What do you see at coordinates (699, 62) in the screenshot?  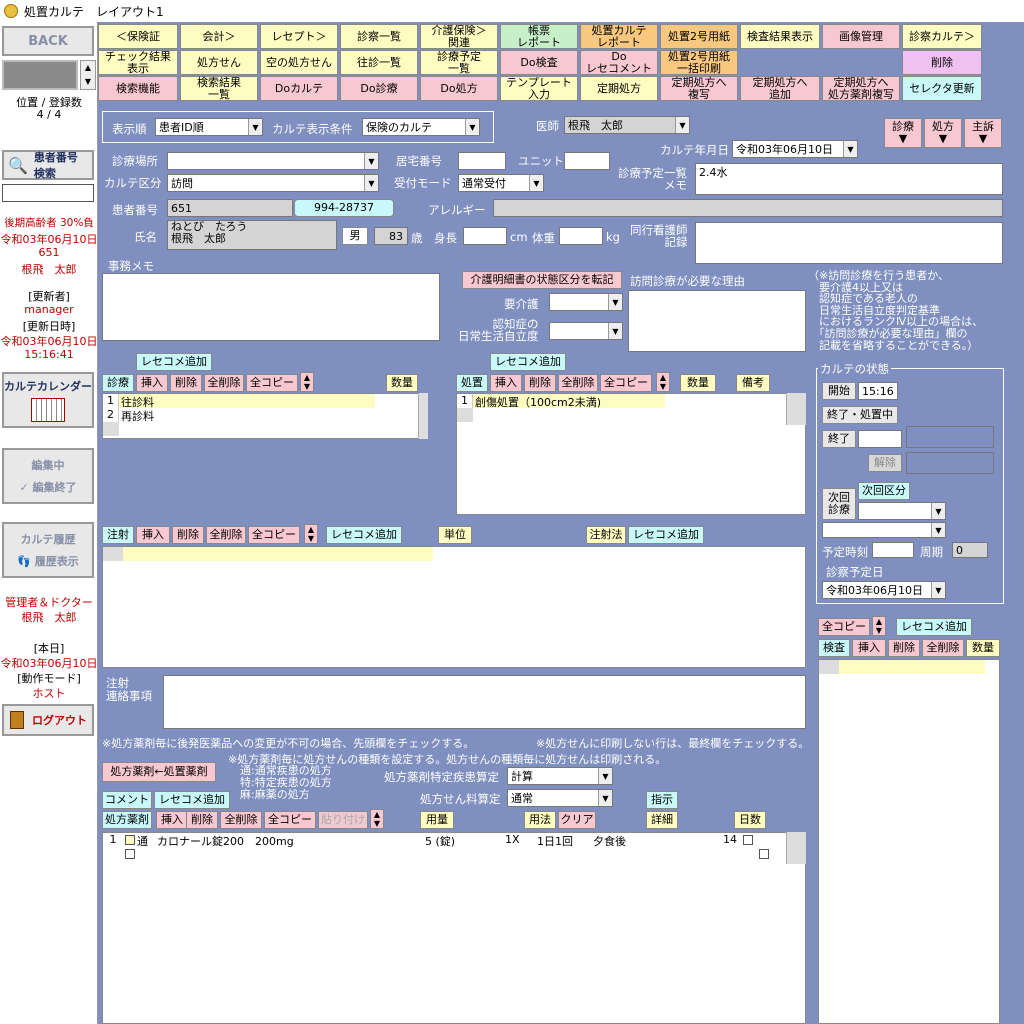 I see `toolbar-row2-button-7: 処置2号用紙 一括印刷` at bounding box center [699, 62].